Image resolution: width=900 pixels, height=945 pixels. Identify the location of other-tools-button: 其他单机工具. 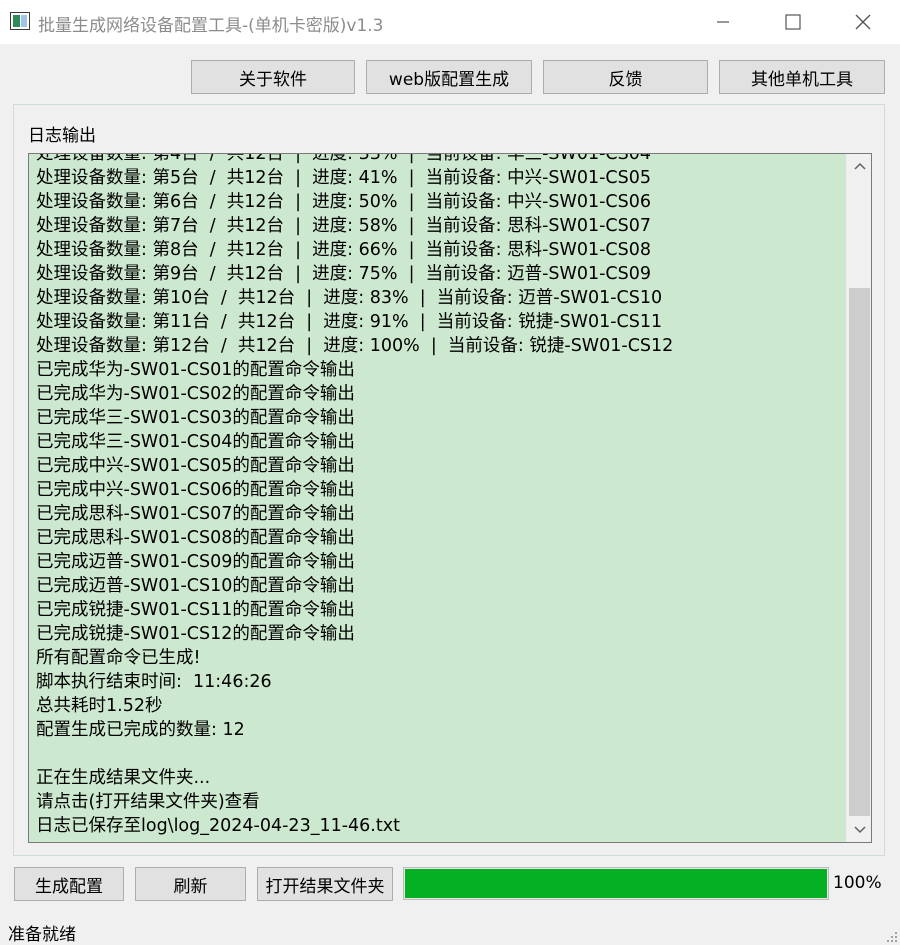
(802, 77).